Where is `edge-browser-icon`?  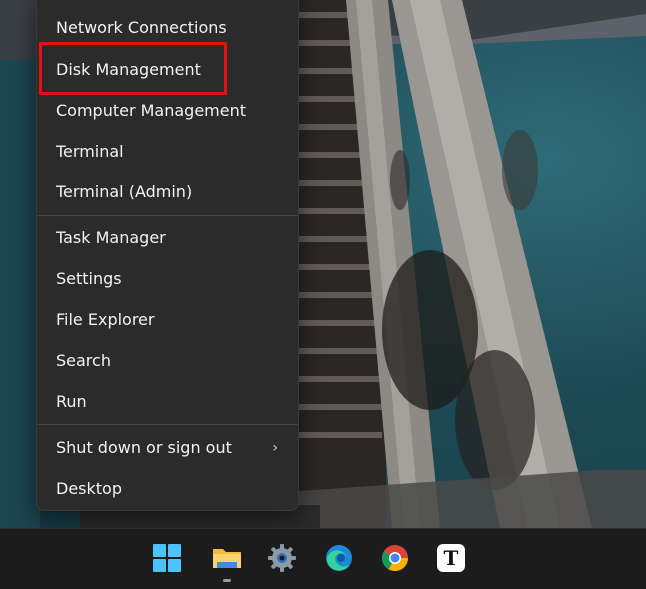
edge-browser-icon is located at coordinates (339, 558).